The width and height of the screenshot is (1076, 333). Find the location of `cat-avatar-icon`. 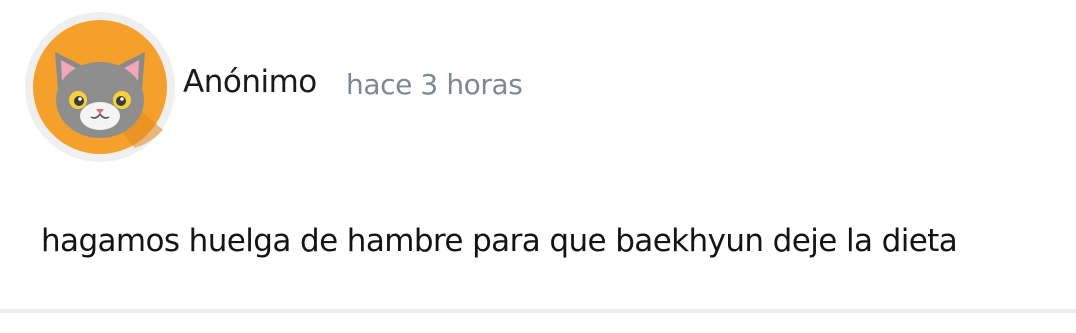

cat-avatar-icon is located at coordinates (100, 87).